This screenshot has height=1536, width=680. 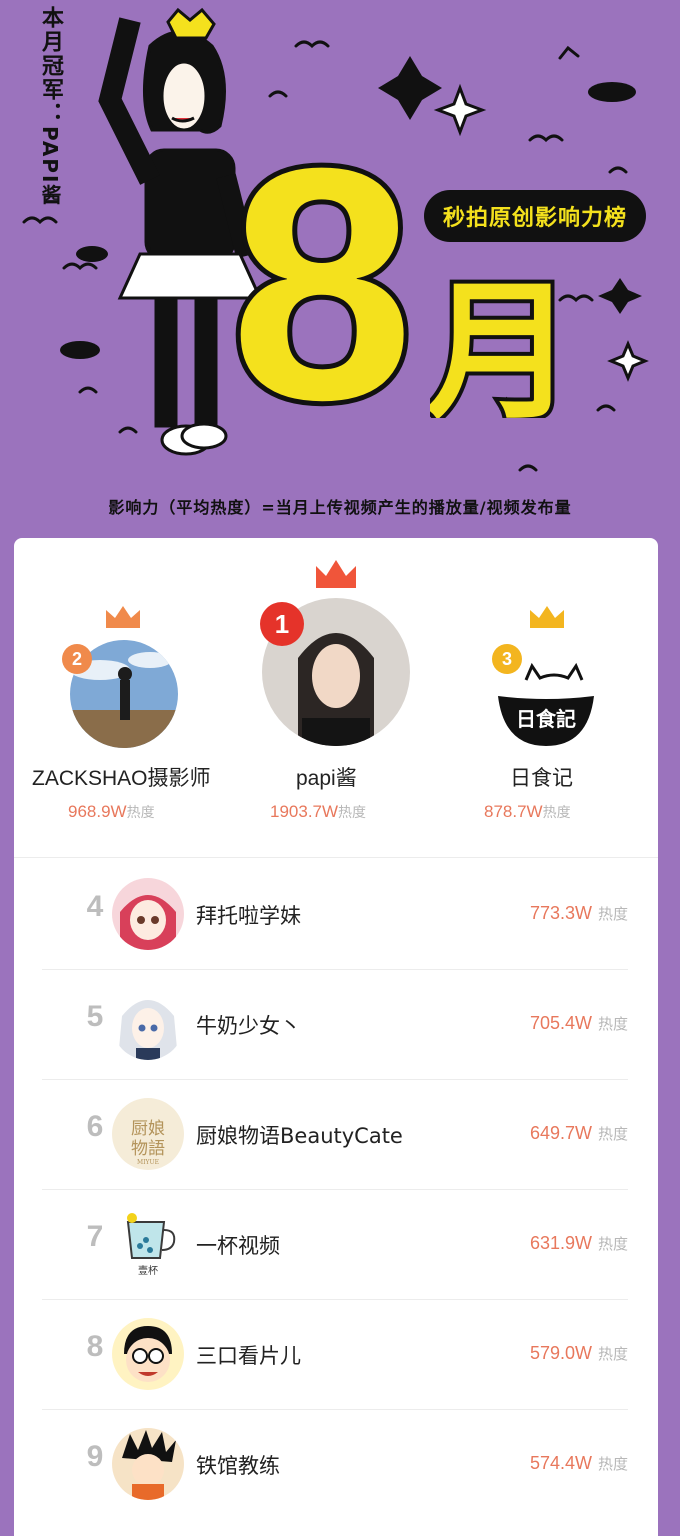 I want to click on list-heat: 574.4W 热度, so click(x=579, y=1463).